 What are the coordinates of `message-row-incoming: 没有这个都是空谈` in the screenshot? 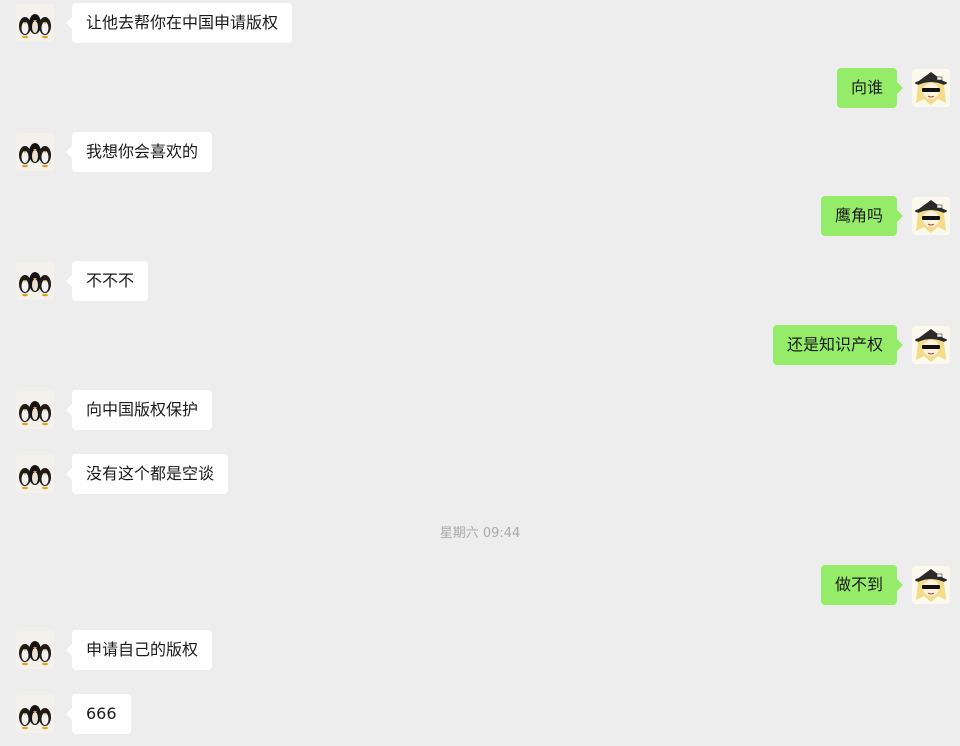 It's located at (480, 474).